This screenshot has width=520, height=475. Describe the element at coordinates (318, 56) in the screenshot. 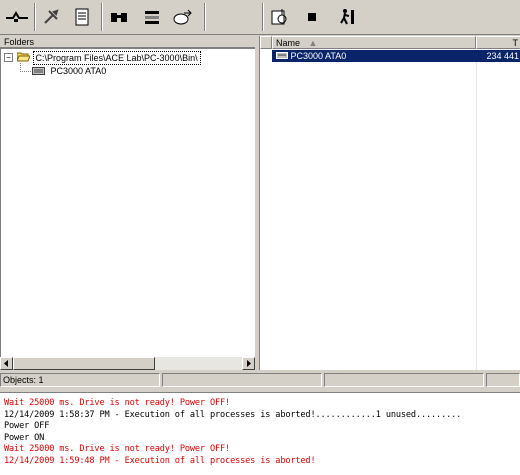

I see `list-item-name: PC3000 ATA0` at that location.